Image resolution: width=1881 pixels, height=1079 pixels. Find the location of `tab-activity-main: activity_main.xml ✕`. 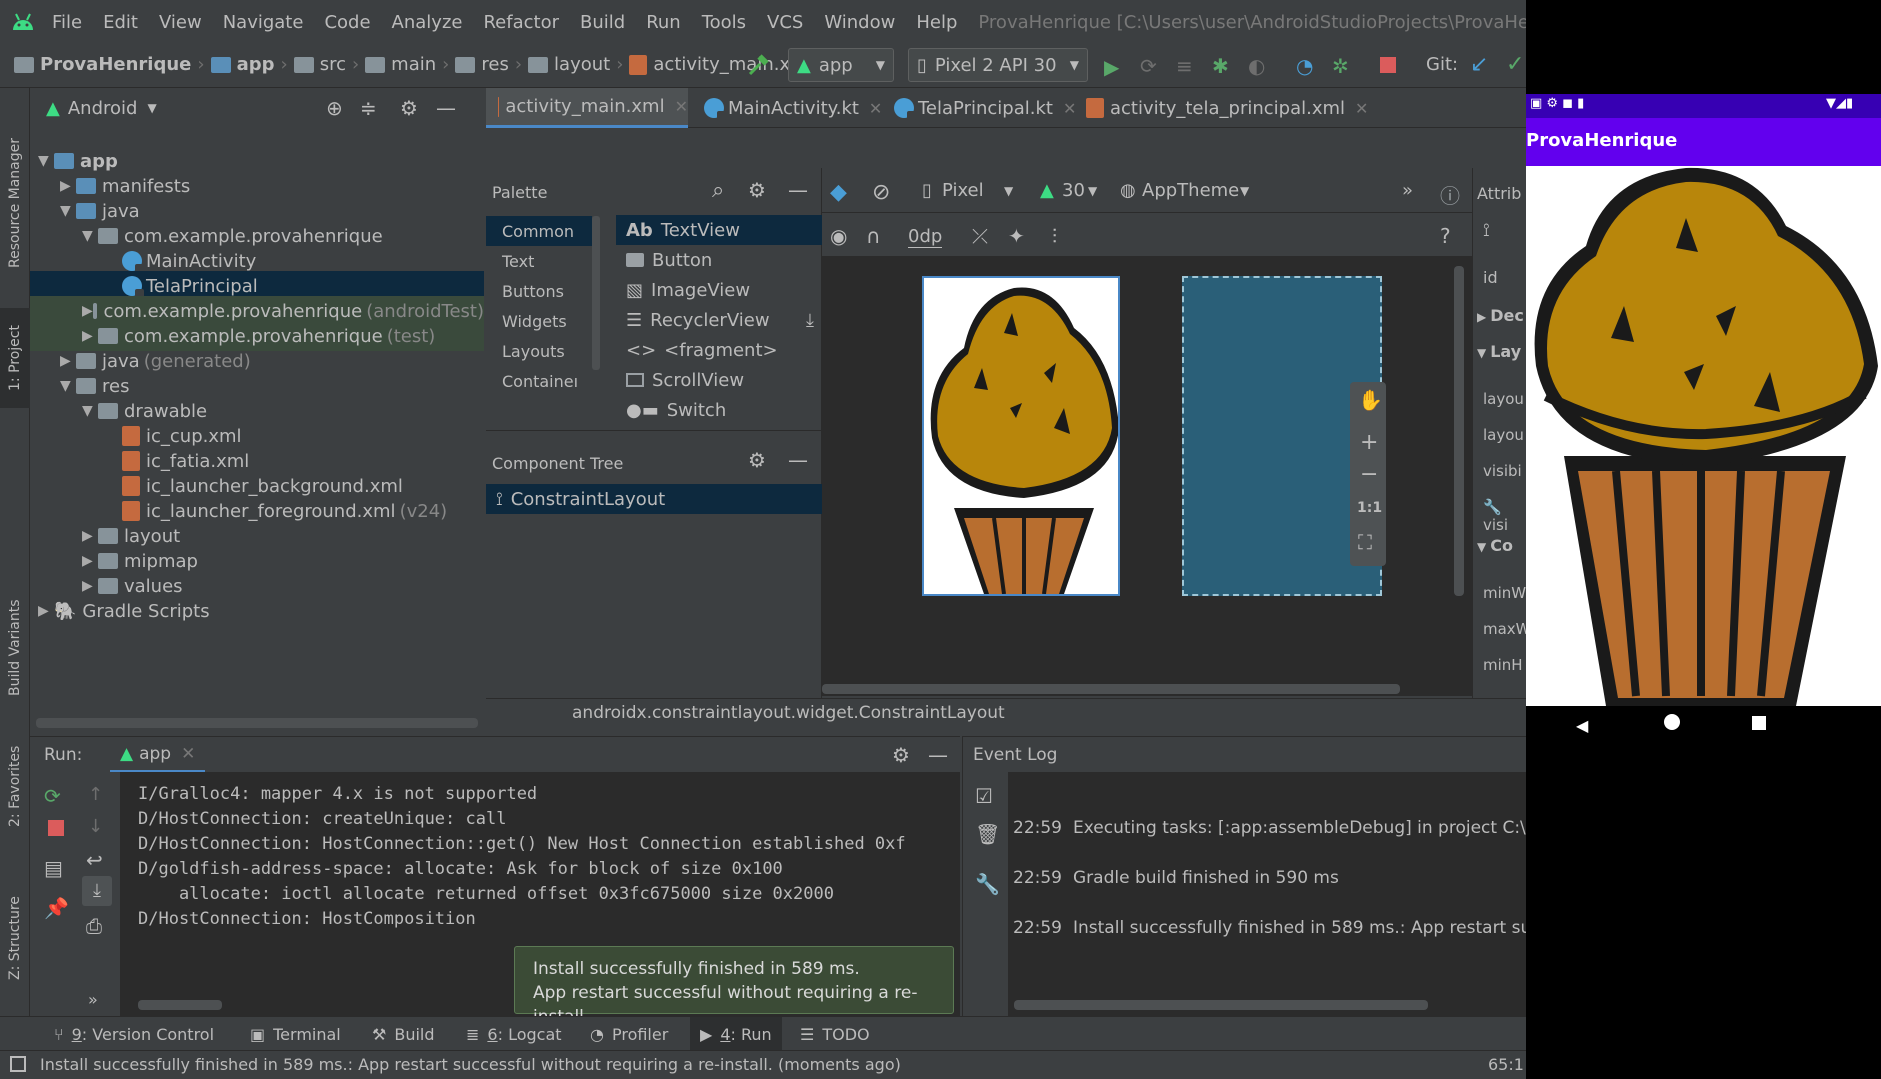

tab-activity-main: activity_main.xml ✕ is located at coordinates (587, 108).